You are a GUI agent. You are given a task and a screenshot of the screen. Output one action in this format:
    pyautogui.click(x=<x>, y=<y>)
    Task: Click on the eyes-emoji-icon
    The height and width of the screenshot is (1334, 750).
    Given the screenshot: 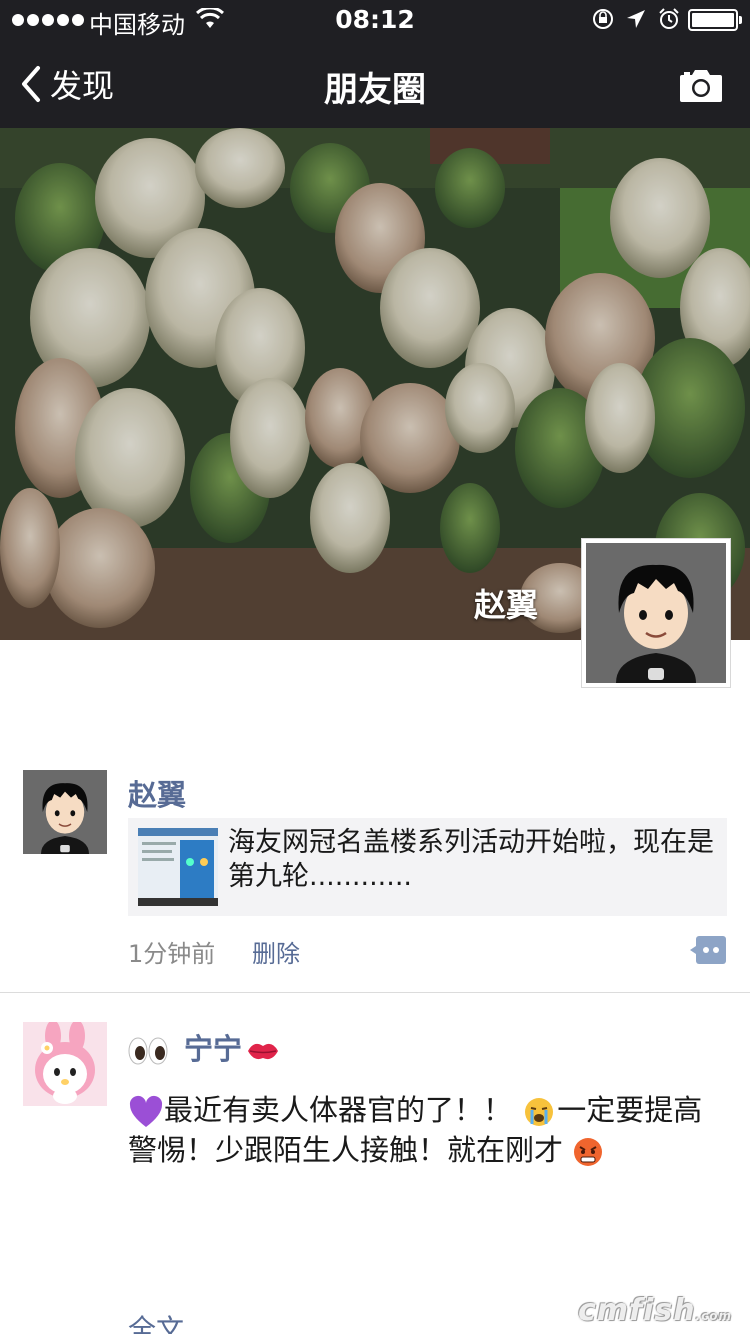 What is the action you would take?
    pyautogui.click(x=148, y=1051)
    